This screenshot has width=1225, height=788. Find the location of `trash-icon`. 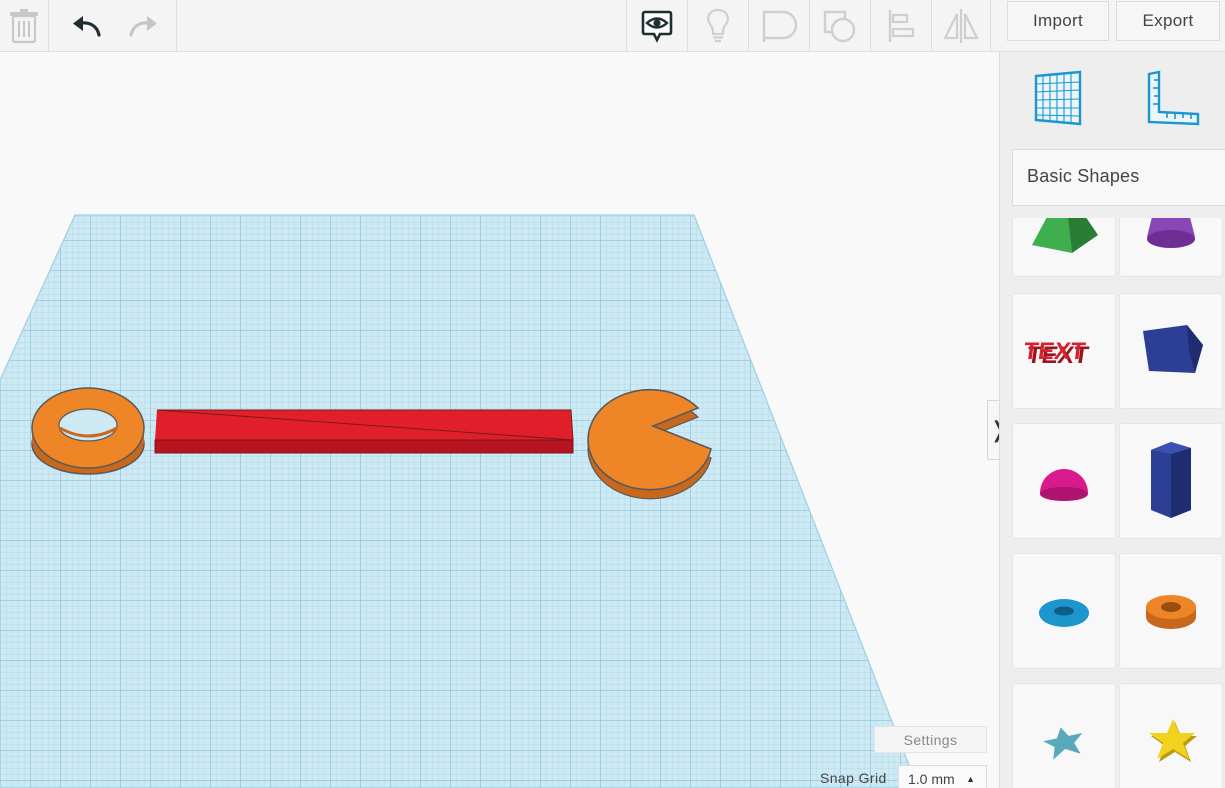

trash-icon is located at coordinates (24, 25).